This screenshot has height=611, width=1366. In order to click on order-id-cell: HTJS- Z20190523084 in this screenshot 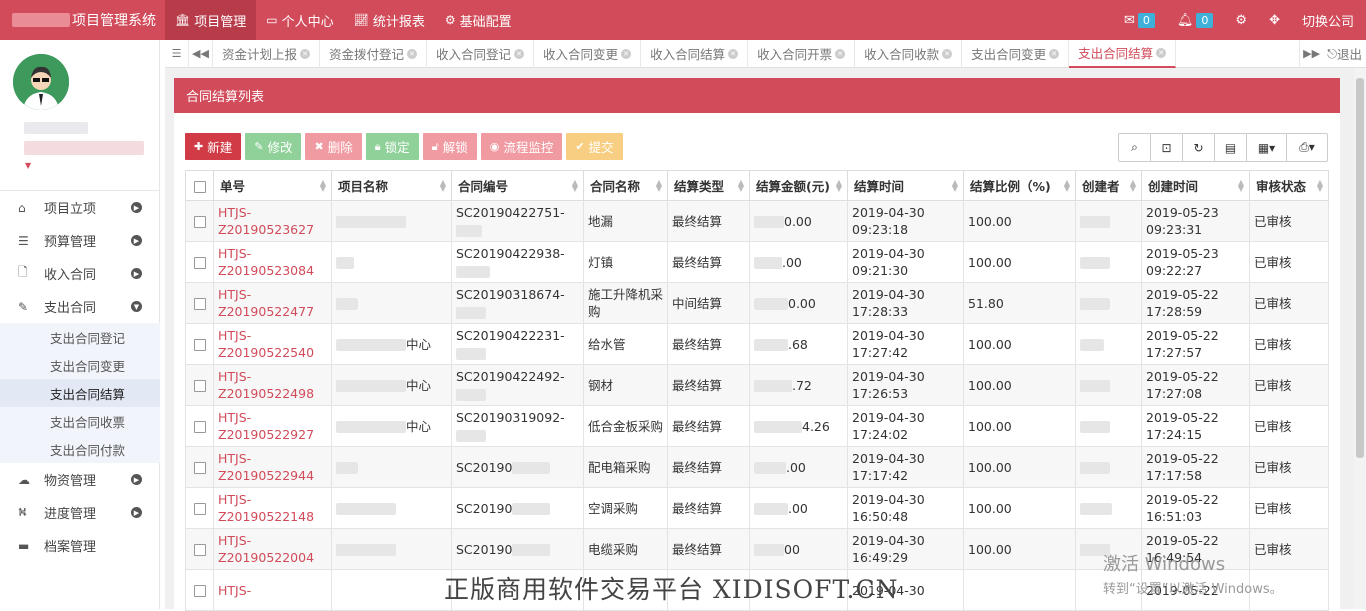, I will do `click(272, 262)`.